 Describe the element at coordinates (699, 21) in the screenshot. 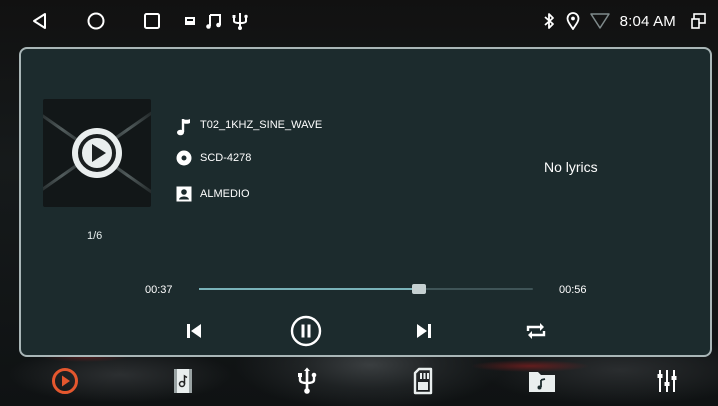

I see `screen-mirror-icon` at that location.